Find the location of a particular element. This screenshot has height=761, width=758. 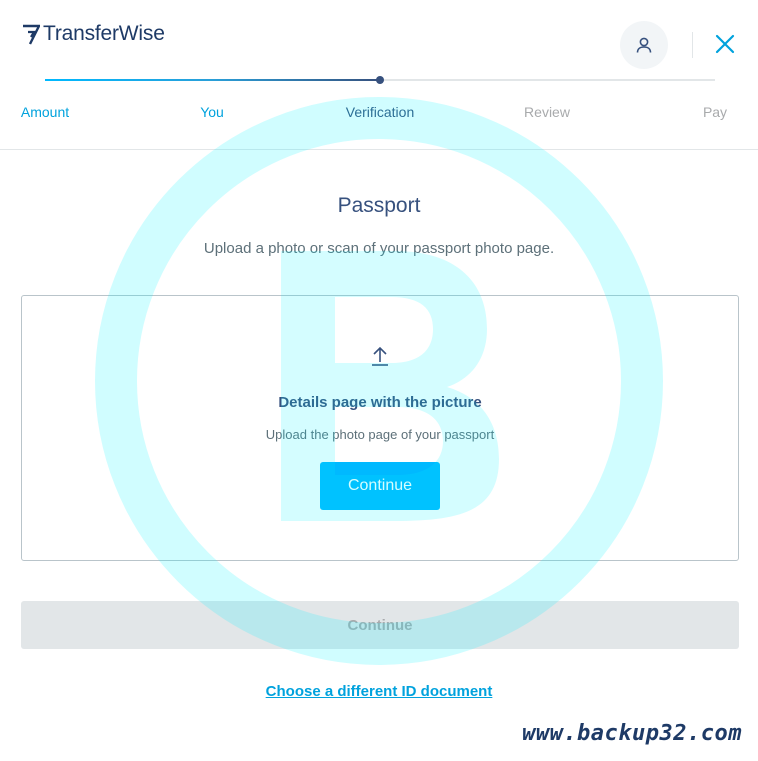

watermark-text: www.backup32.com is located at coordinates (632, 733).